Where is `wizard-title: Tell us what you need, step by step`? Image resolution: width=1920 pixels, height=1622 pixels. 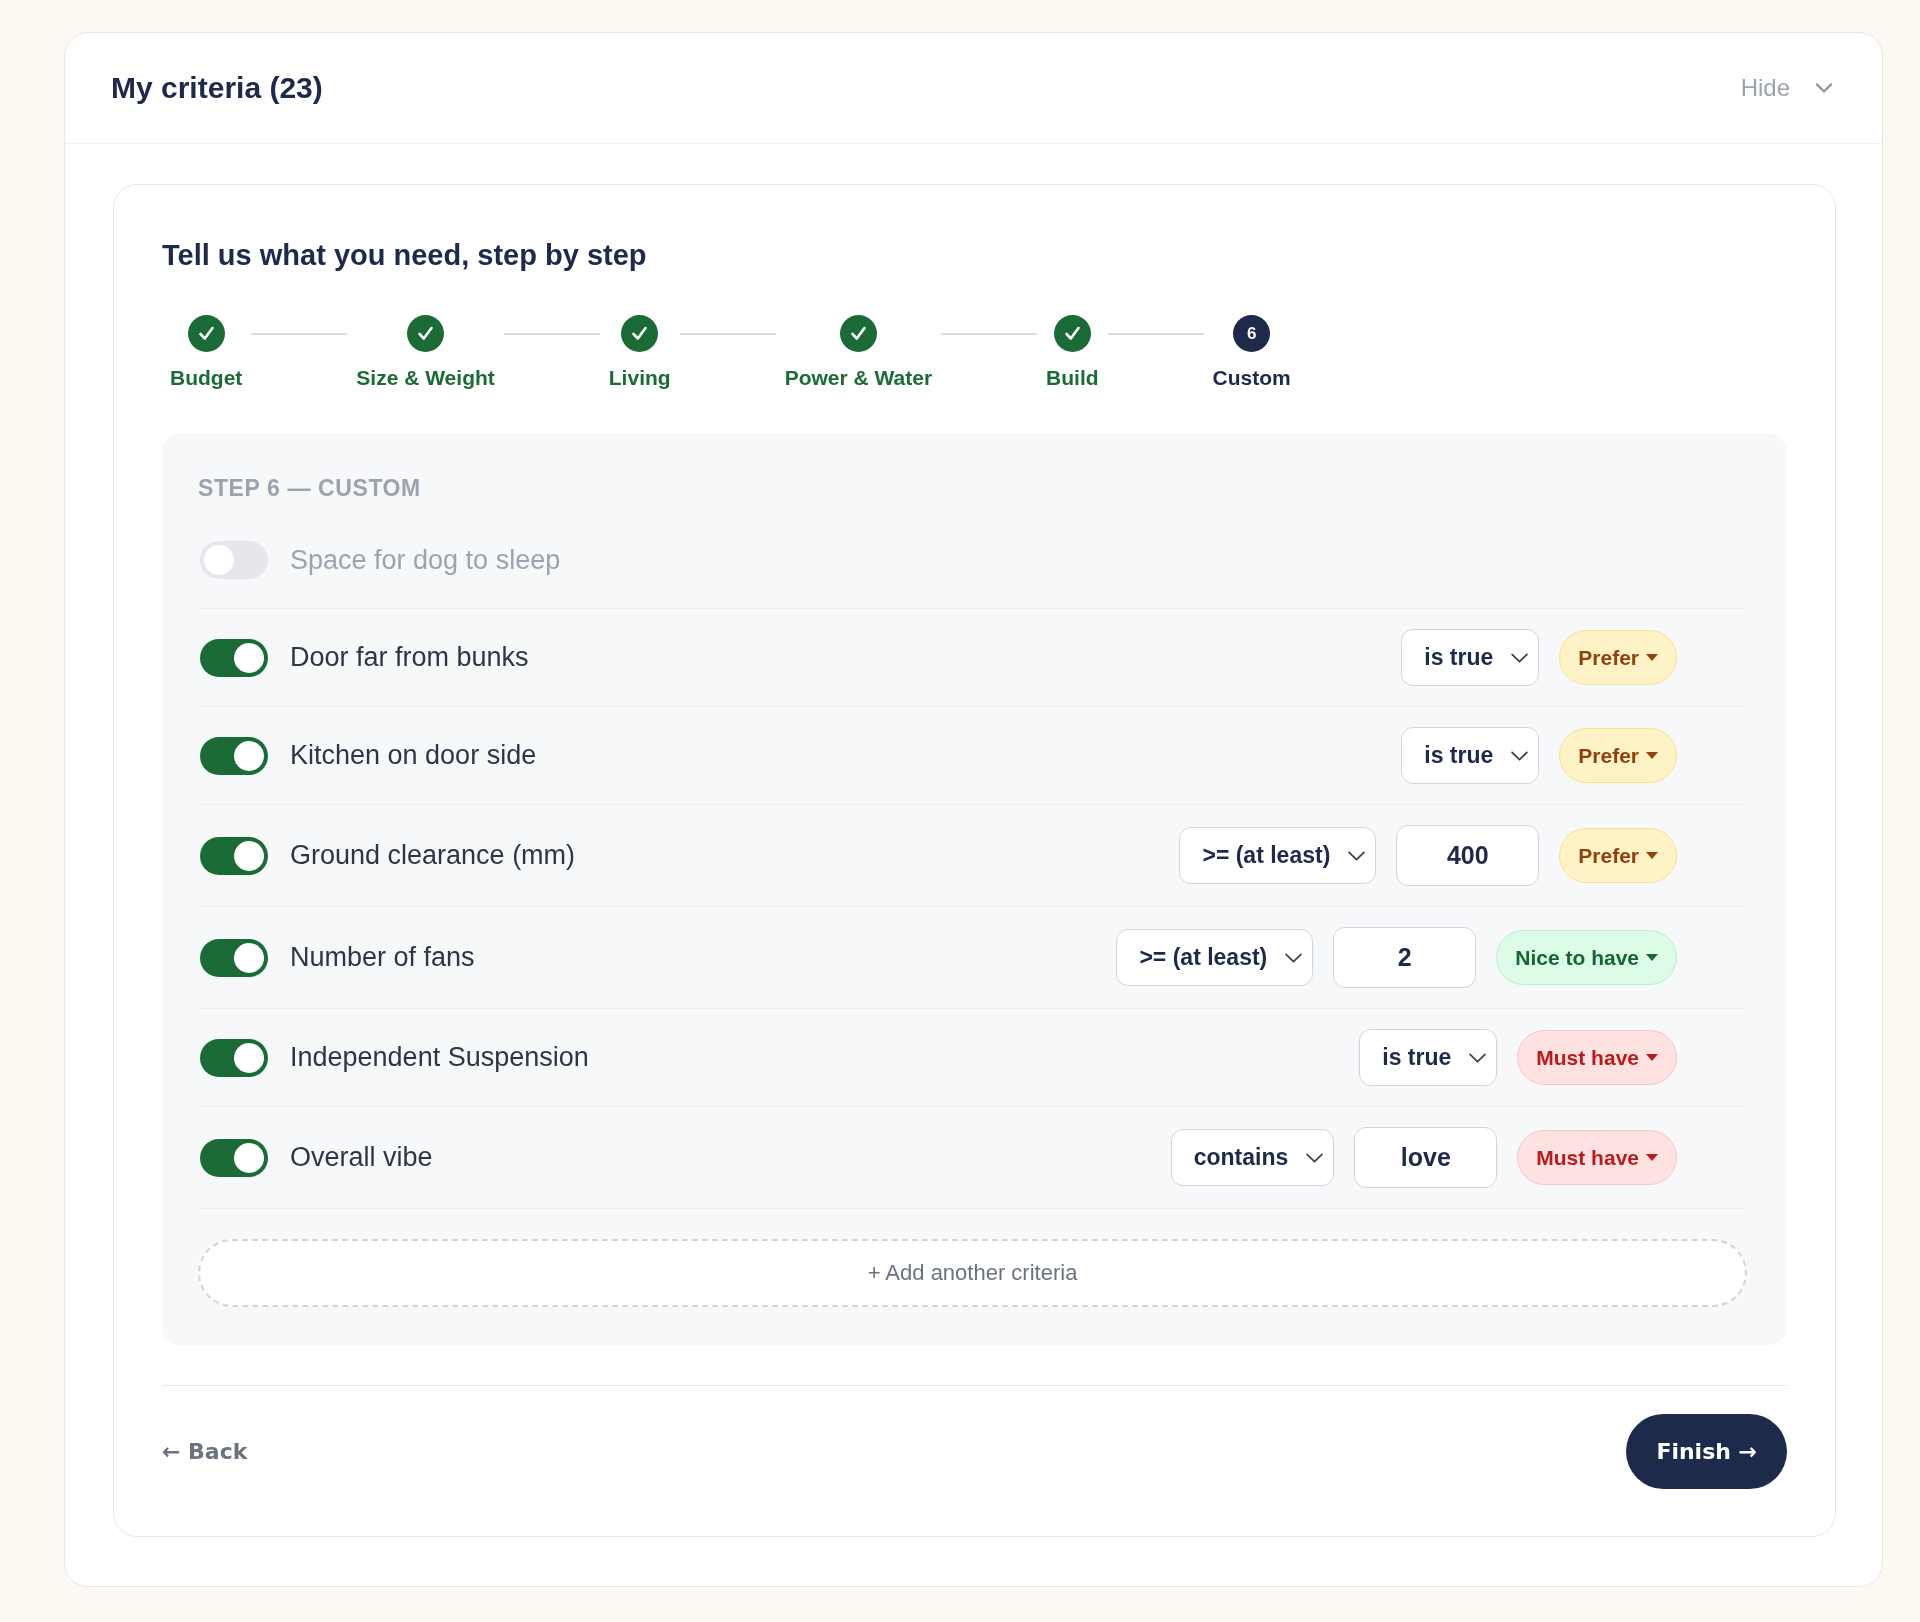 wizard-title: Tell us what you need, step by step is located at coordinates (404, 255).